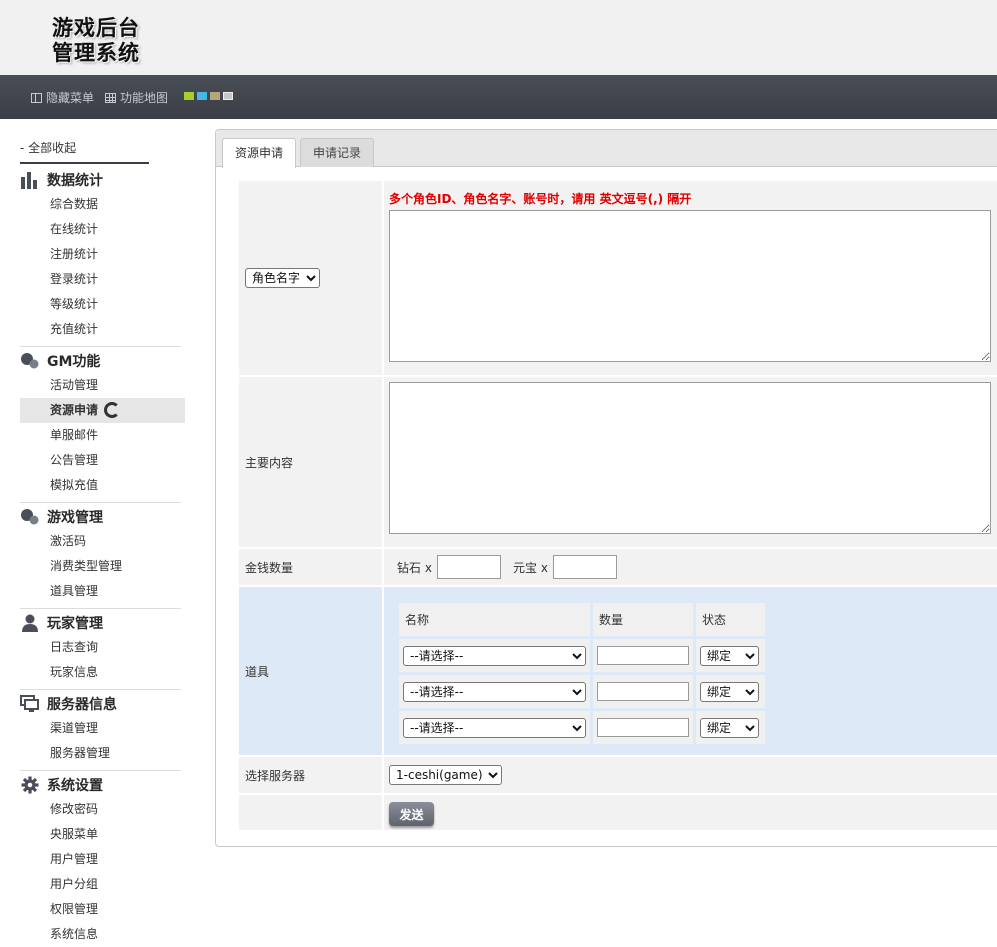 This screenshot has height=947, width=997. What do you see at coordinates (100, 435) in the screenshot?
I see `sidebar-item: 单服邮件` at bounding box center [100, 435].